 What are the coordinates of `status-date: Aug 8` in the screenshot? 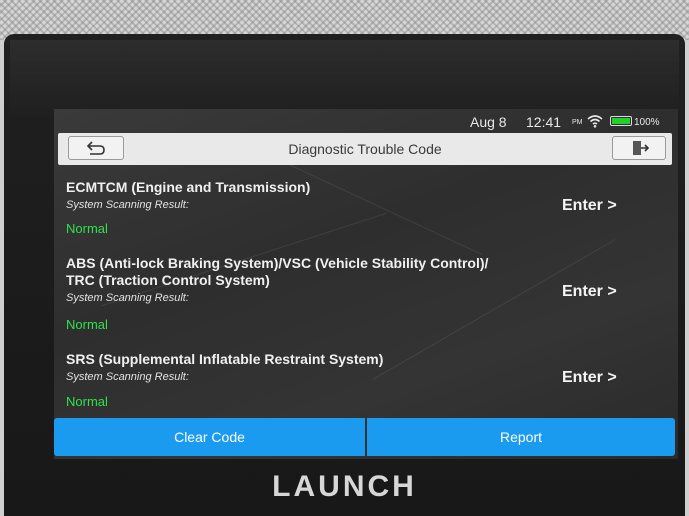 It's located at (488, 122).